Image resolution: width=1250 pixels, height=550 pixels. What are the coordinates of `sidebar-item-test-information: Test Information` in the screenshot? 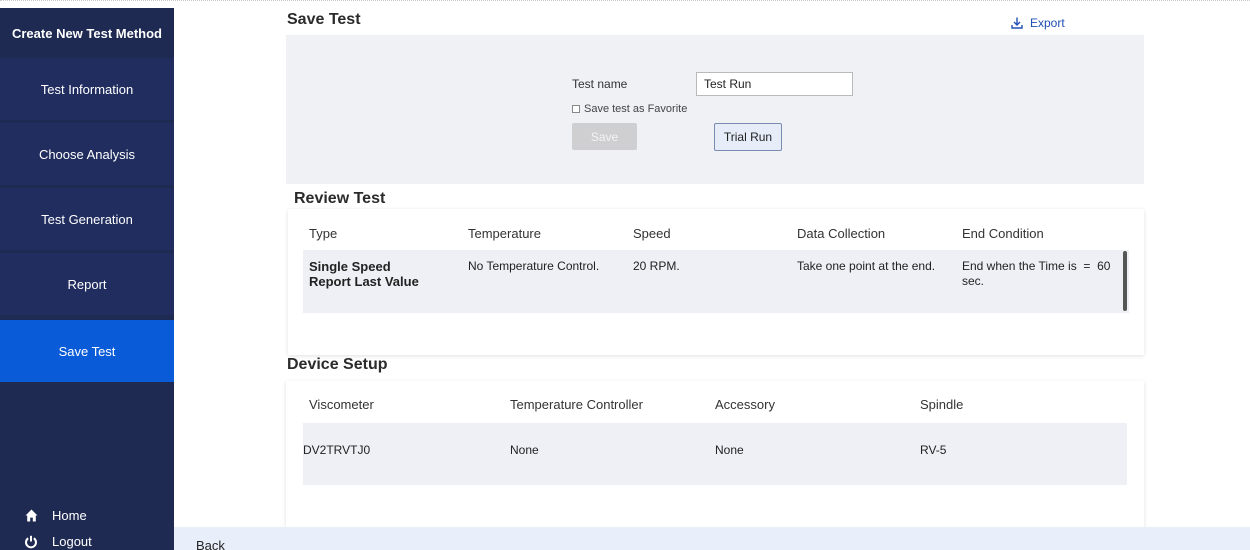 It's located at (87, 89).